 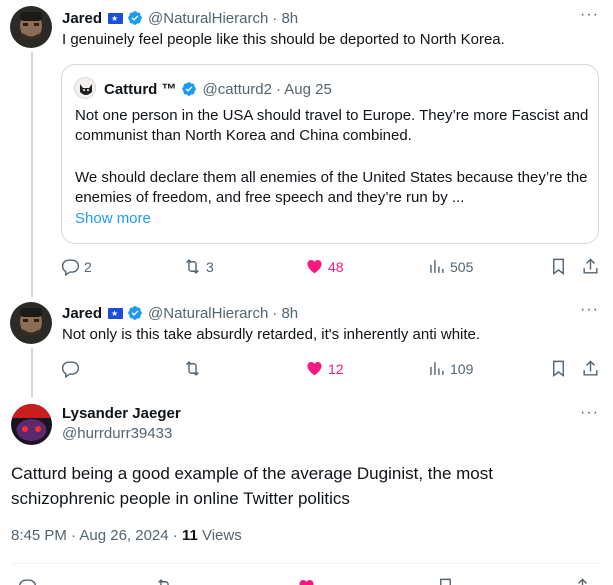 What do you see at coordinates (189, 535) in the screenshot?
I see `views-count: 11` at bounding box center [189, 535].